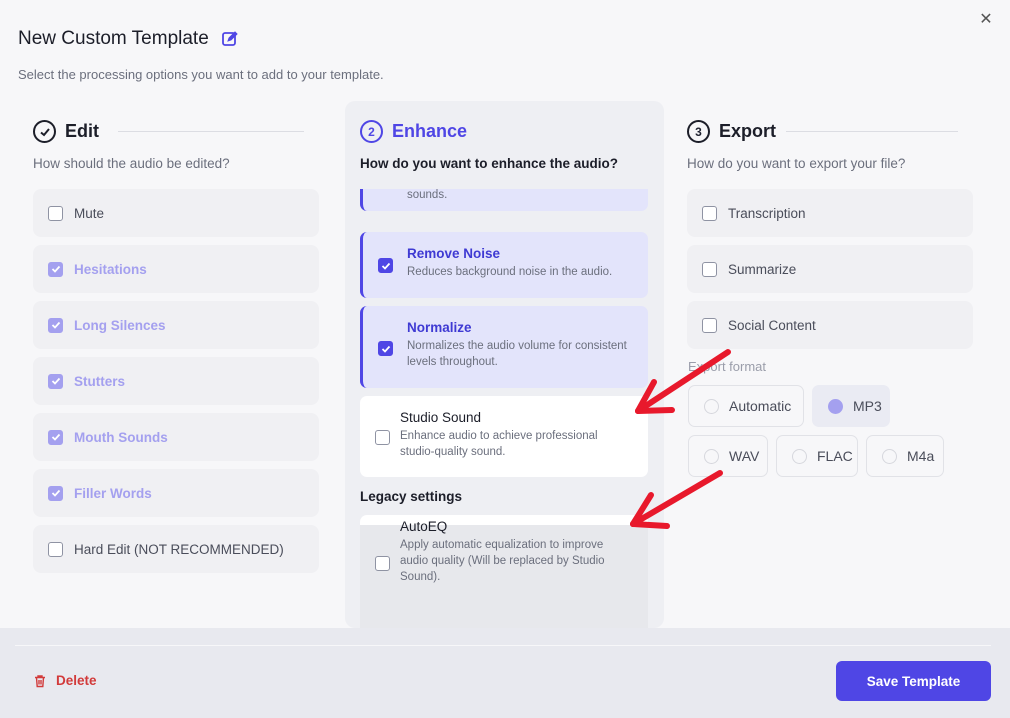  Describe the element at coordinates (110, 269) in the screenshot. I see `option-label: Hesitations` at that location.